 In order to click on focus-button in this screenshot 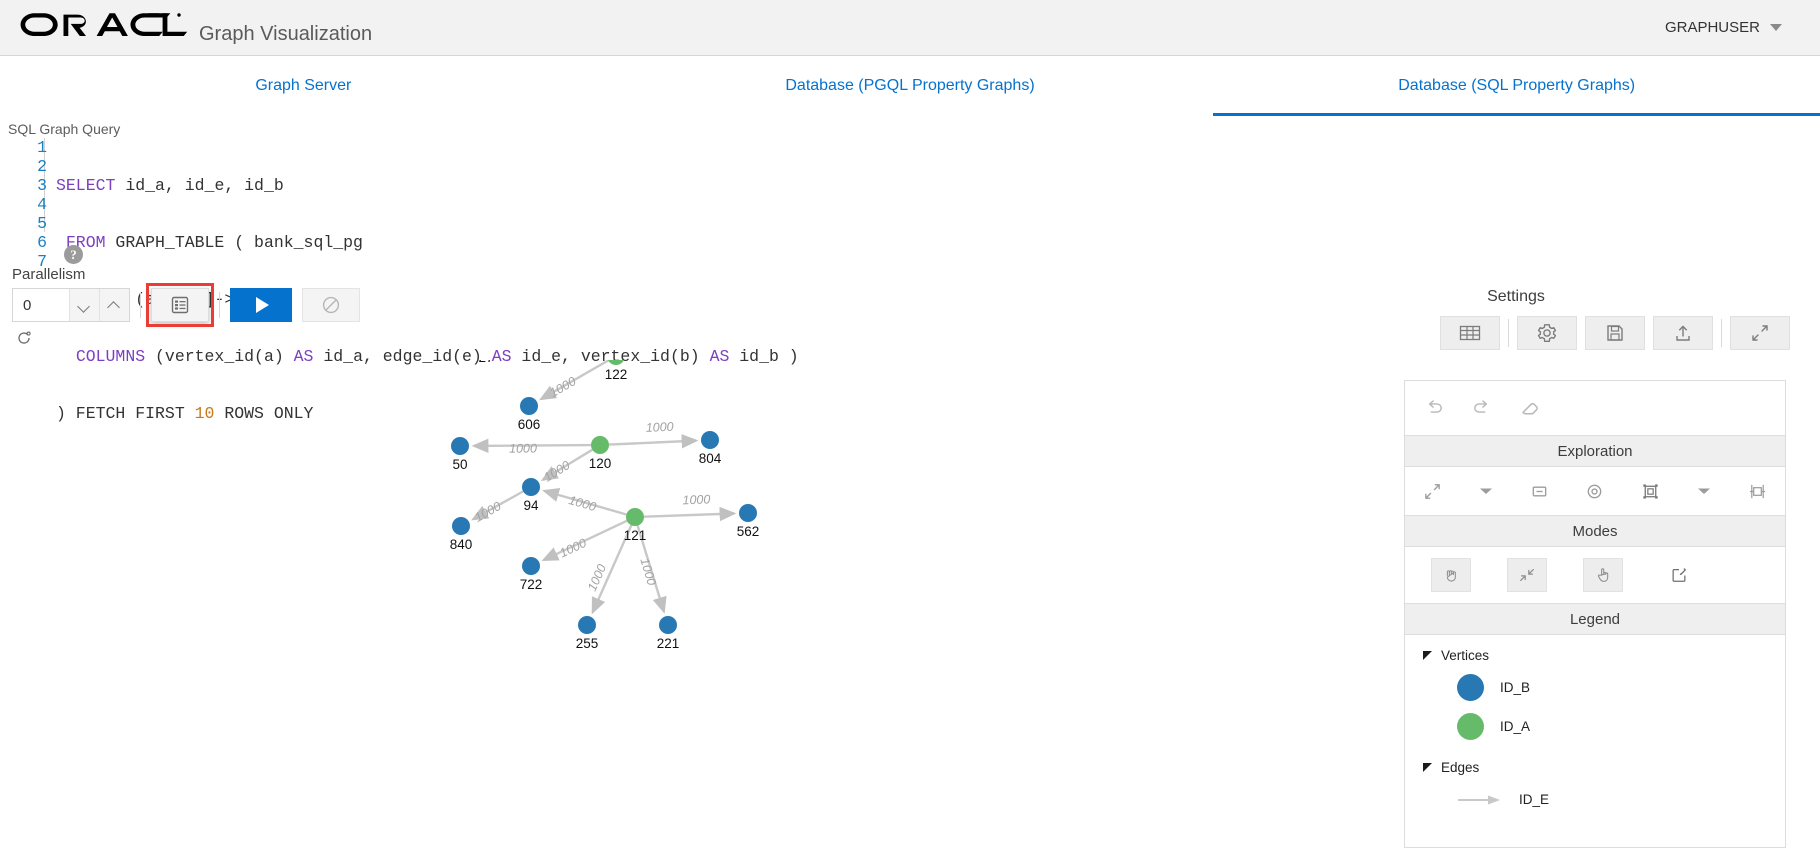, I will do `click(1594, 491)`.